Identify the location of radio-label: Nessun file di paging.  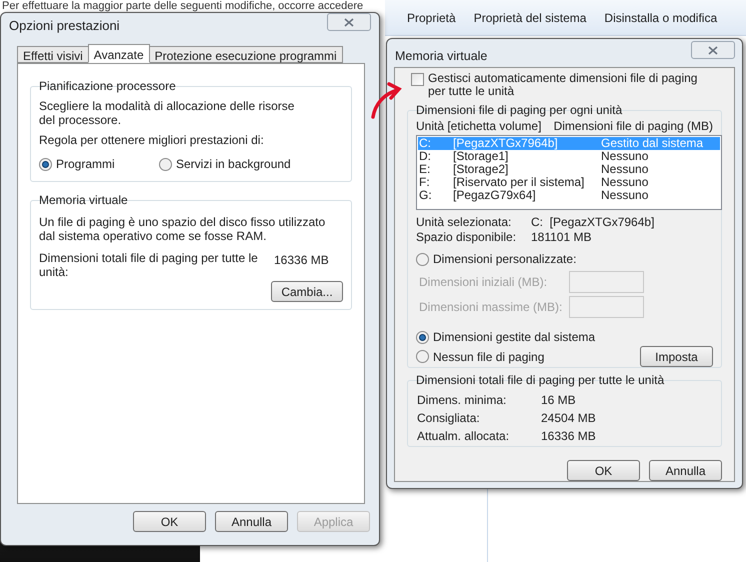
(488, 357).